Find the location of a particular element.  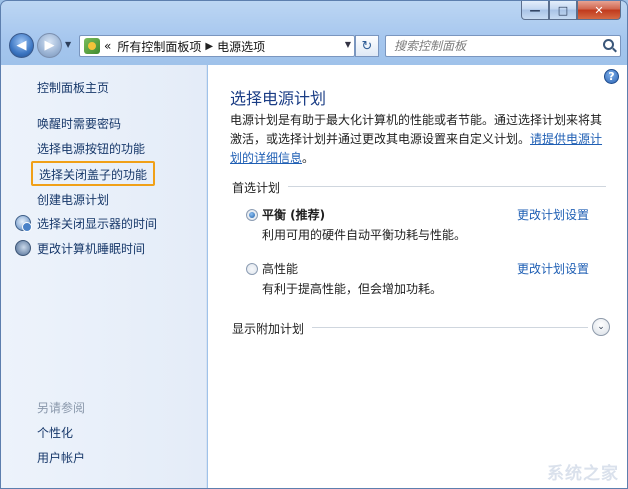

recent-pages-icon: ▼ is located at coordinates (68, 44).